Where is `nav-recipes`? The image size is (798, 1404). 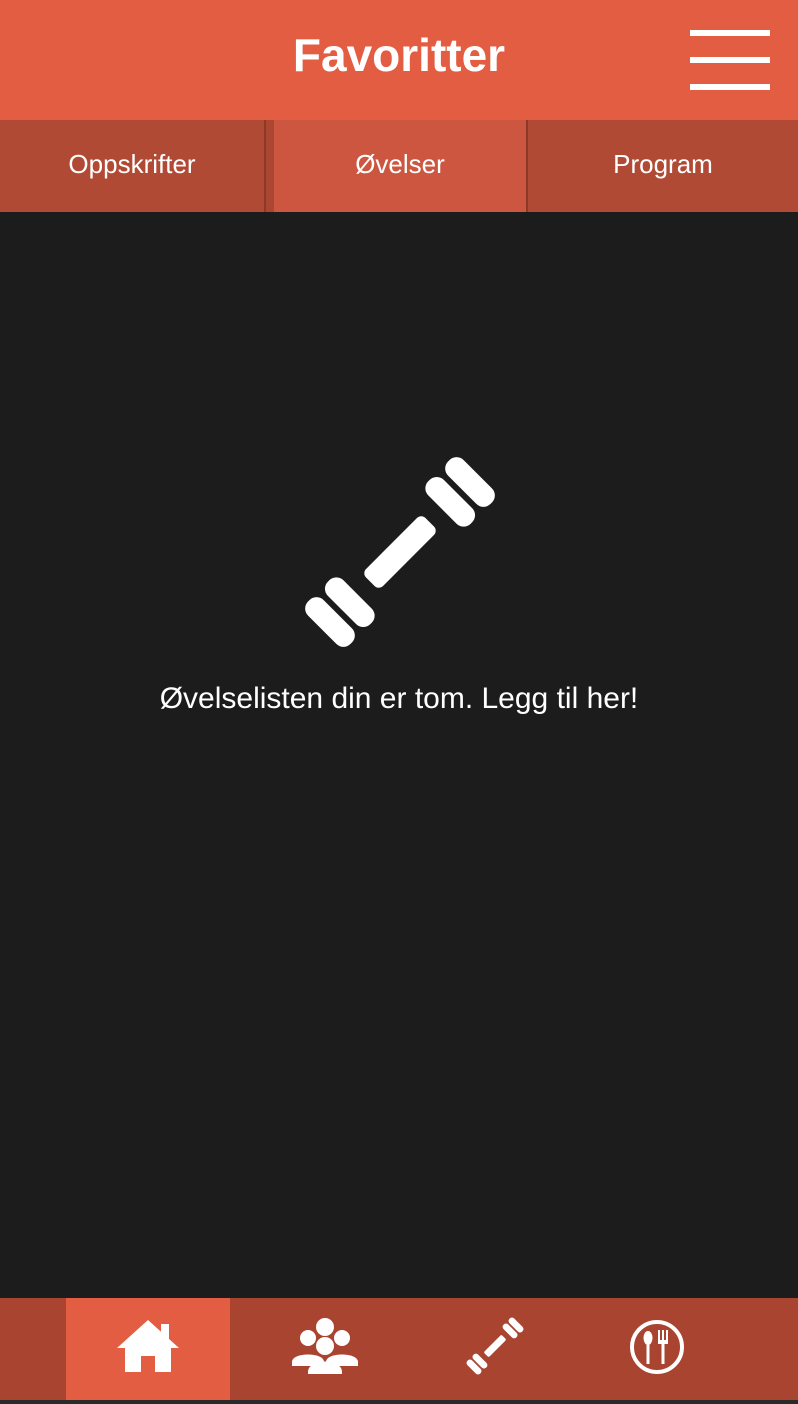
nav-recipes is located at coordinates (665, 1350).